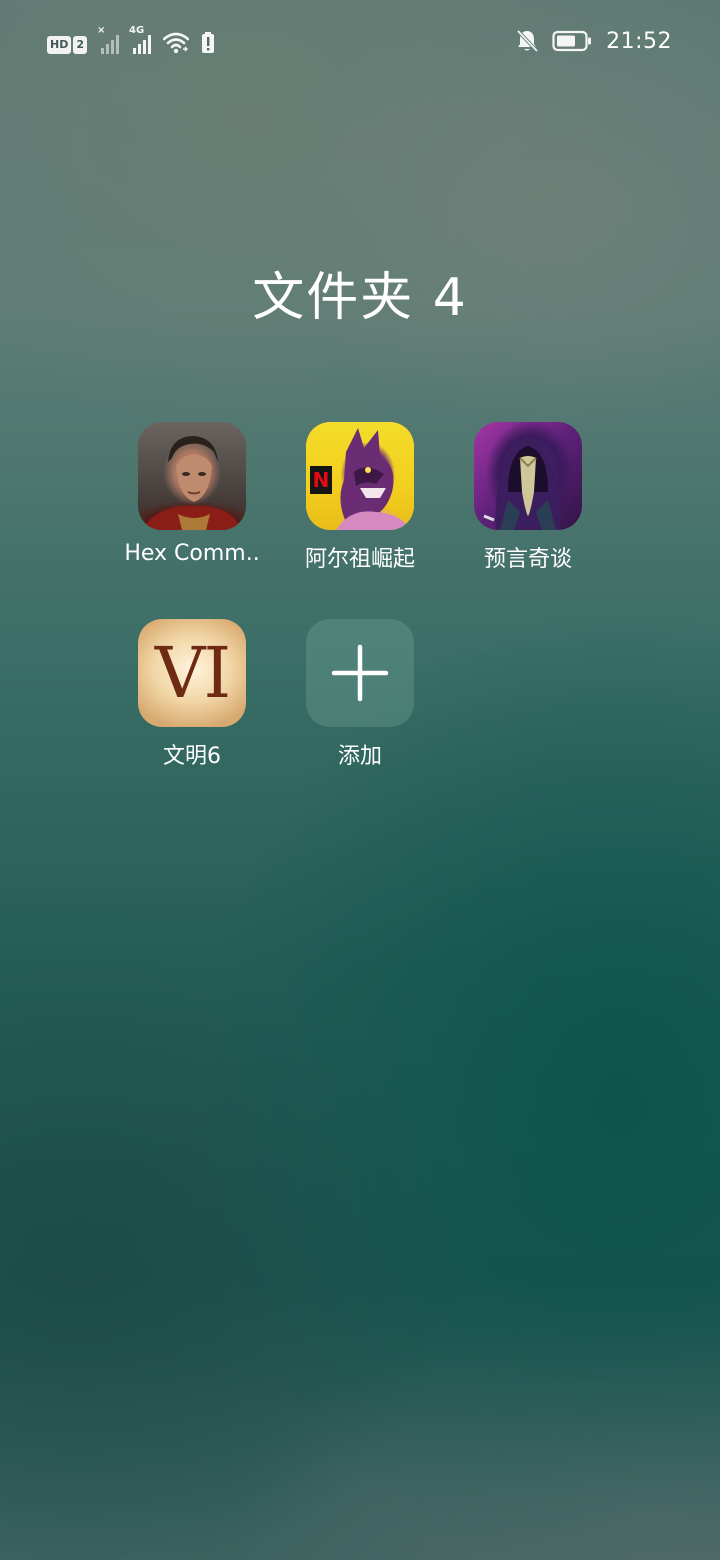  What do you see at coordinates (359, 756) in the screenshot?
I see `add-label: 添加` at bounding box center [359, 756].